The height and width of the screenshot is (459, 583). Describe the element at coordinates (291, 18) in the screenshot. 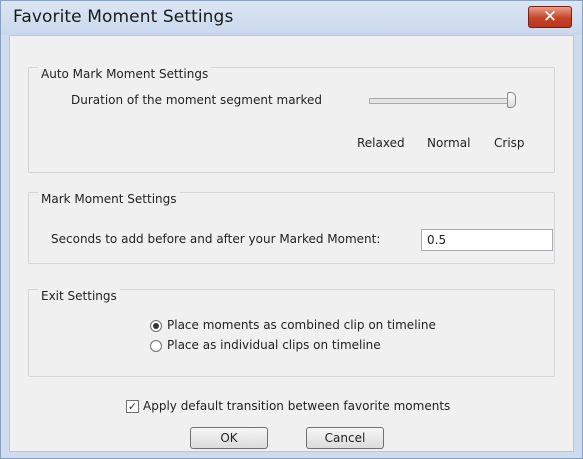

I see `title-bar: Favorite Moment Settings ✕` at that location.